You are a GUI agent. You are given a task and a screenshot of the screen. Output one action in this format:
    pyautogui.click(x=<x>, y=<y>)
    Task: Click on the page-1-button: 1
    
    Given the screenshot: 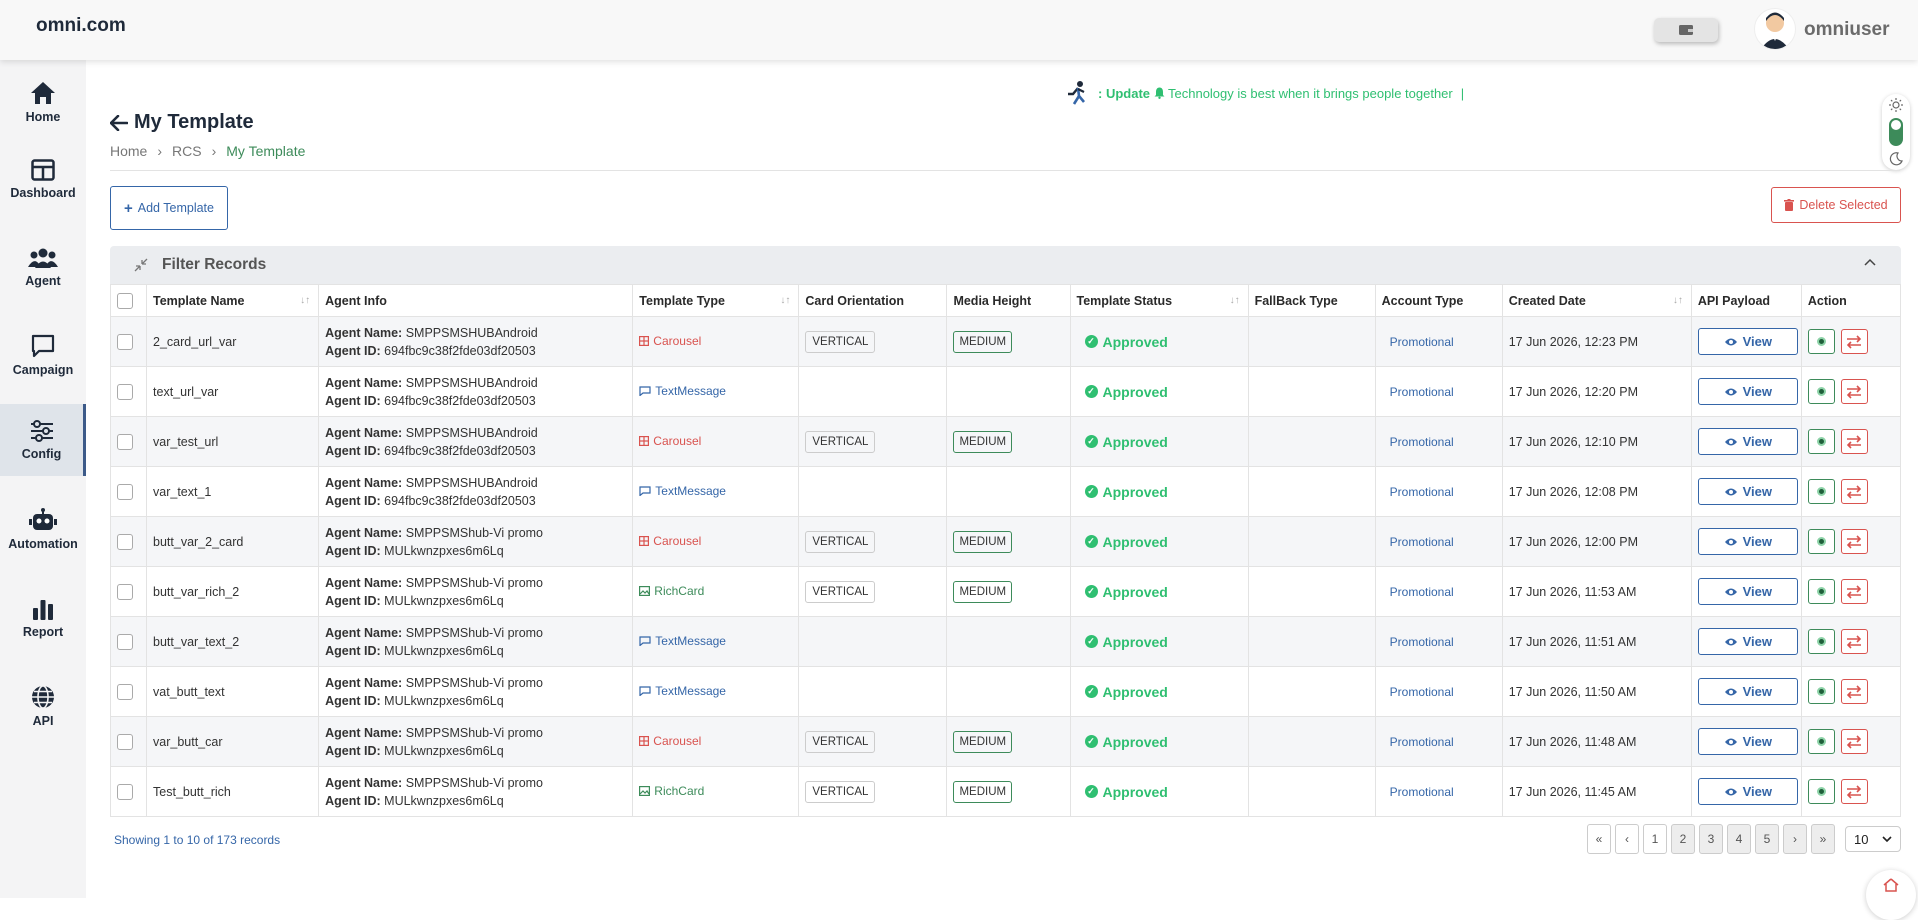 What is the action you would take?
    pyautogui.click(x=1655, y=839)
    